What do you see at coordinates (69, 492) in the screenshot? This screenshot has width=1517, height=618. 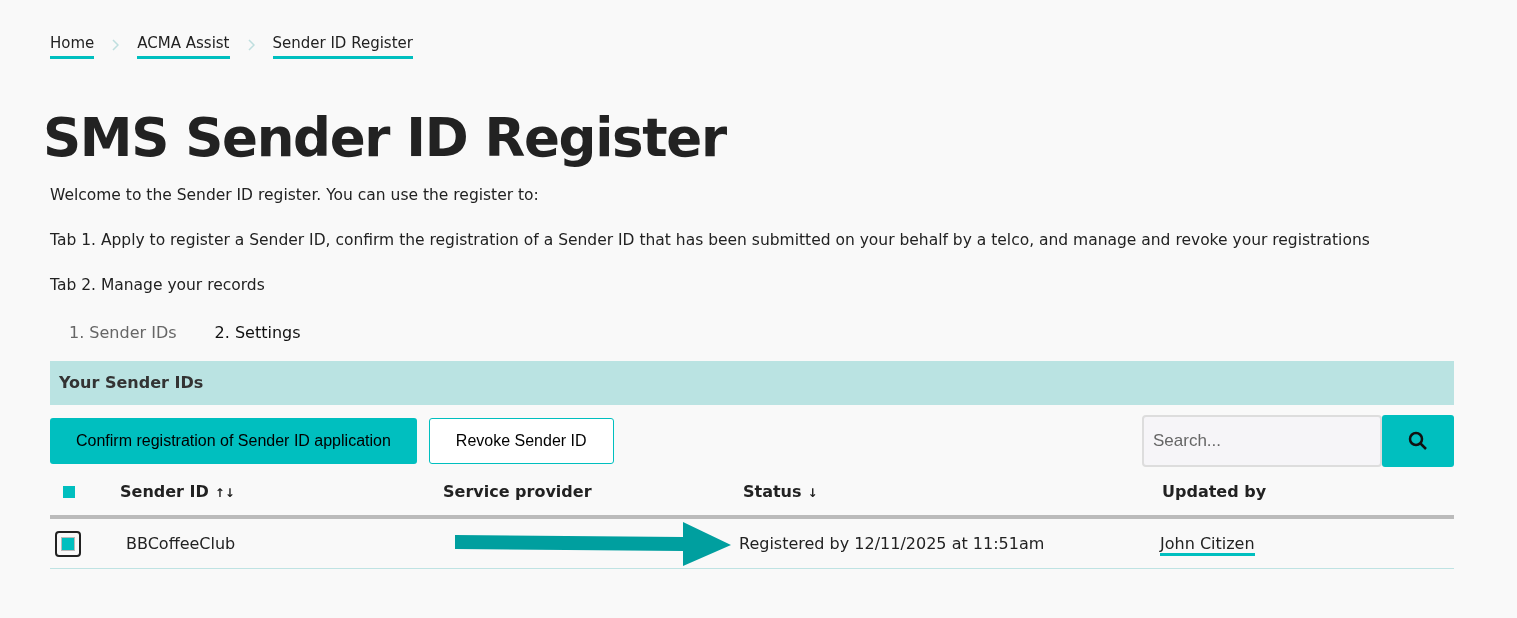 I see `select-all-checkbox` at bounding box center [69, 492].